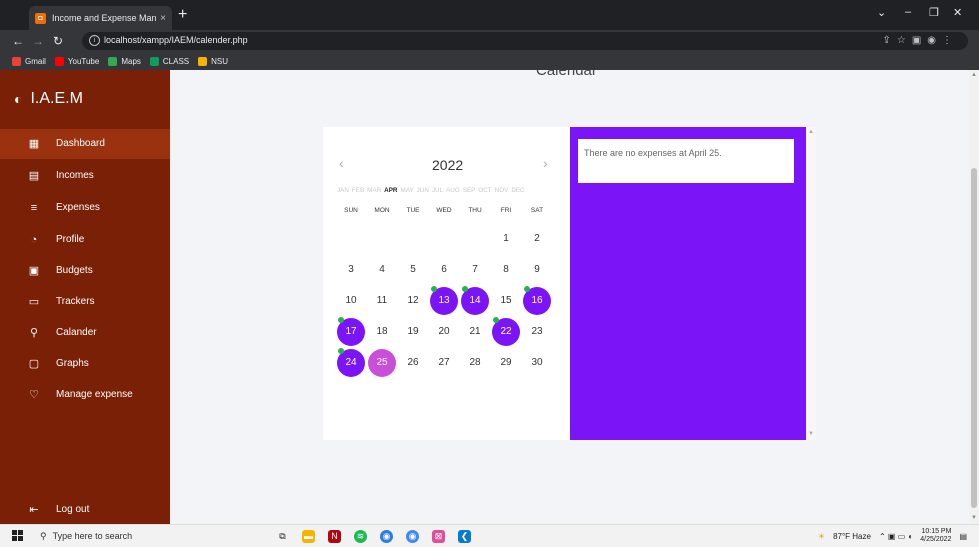 This screenshot has height=547, width=979. What do you see at coordinates (920, 40) in the screenshot?
I see `browser-actions-icons: ⇪☆▣◉⋮` at bounding box center [920, 40].